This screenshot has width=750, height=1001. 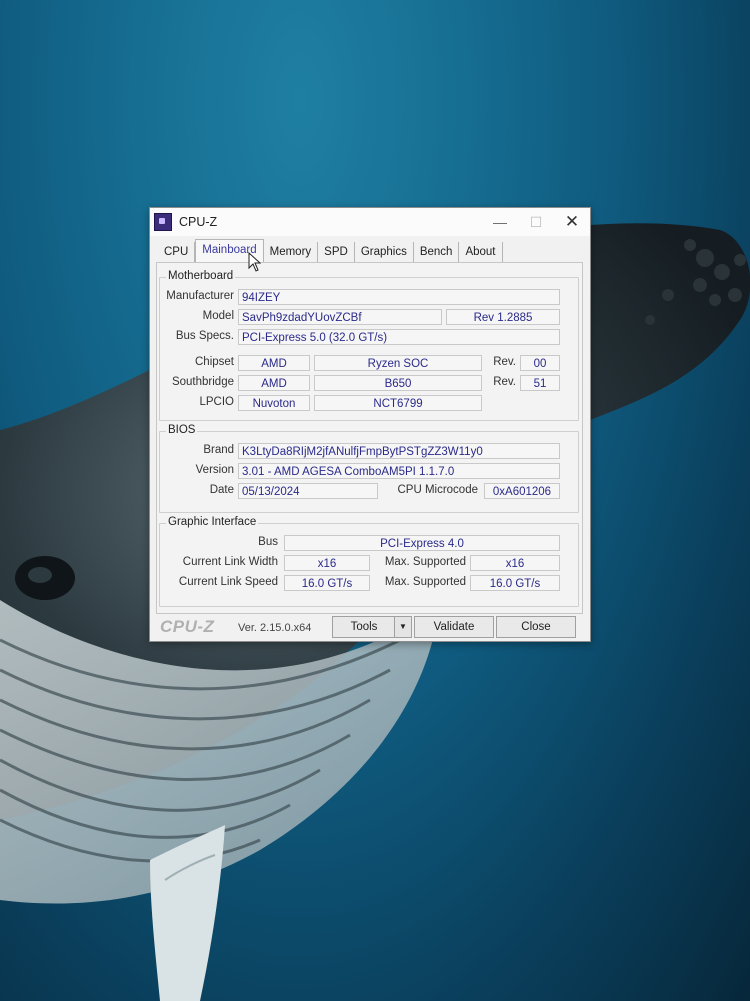 What do you see at coordinates (214, 362) in the screenshot?
I see `chipset-label: Chipset` at bounding box center [214, 362].